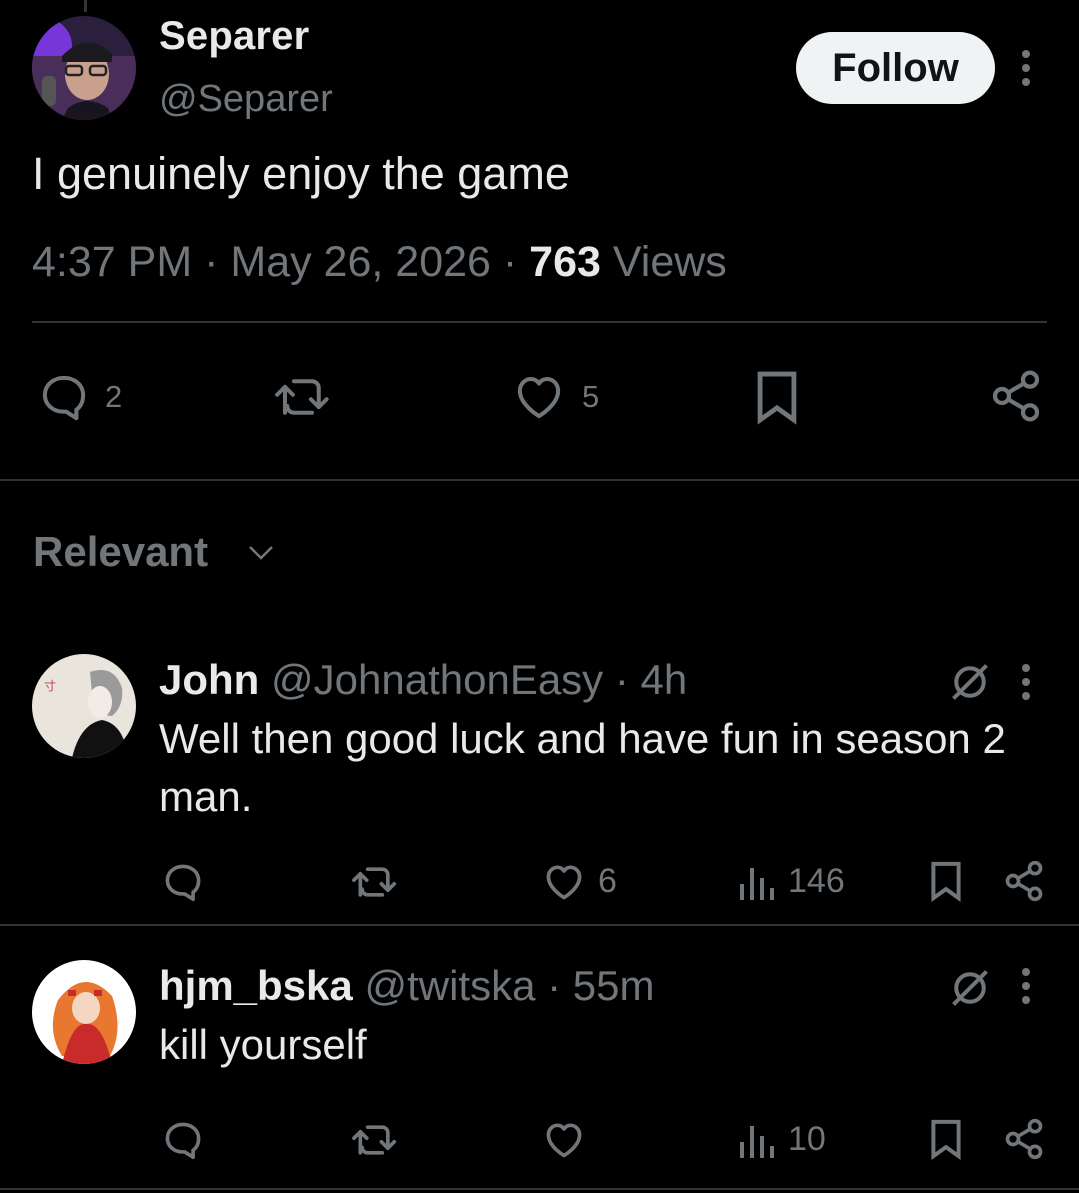 The width and height of the screenshot is (1079, 1193). I want to click on views-count: 763, so click(565, 262).